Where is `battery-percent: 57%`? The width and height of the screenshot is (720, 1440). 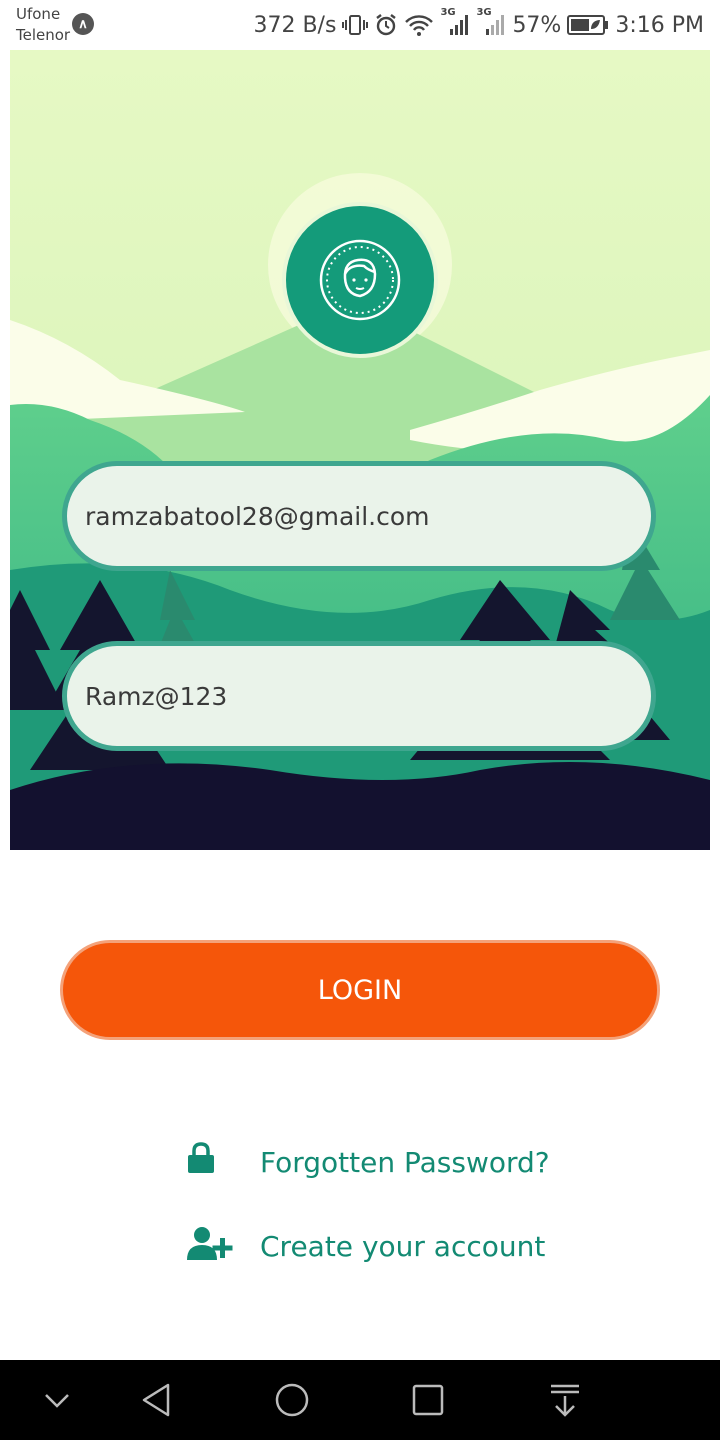
battery-percent: 57% is located at coordinates (537, 25).